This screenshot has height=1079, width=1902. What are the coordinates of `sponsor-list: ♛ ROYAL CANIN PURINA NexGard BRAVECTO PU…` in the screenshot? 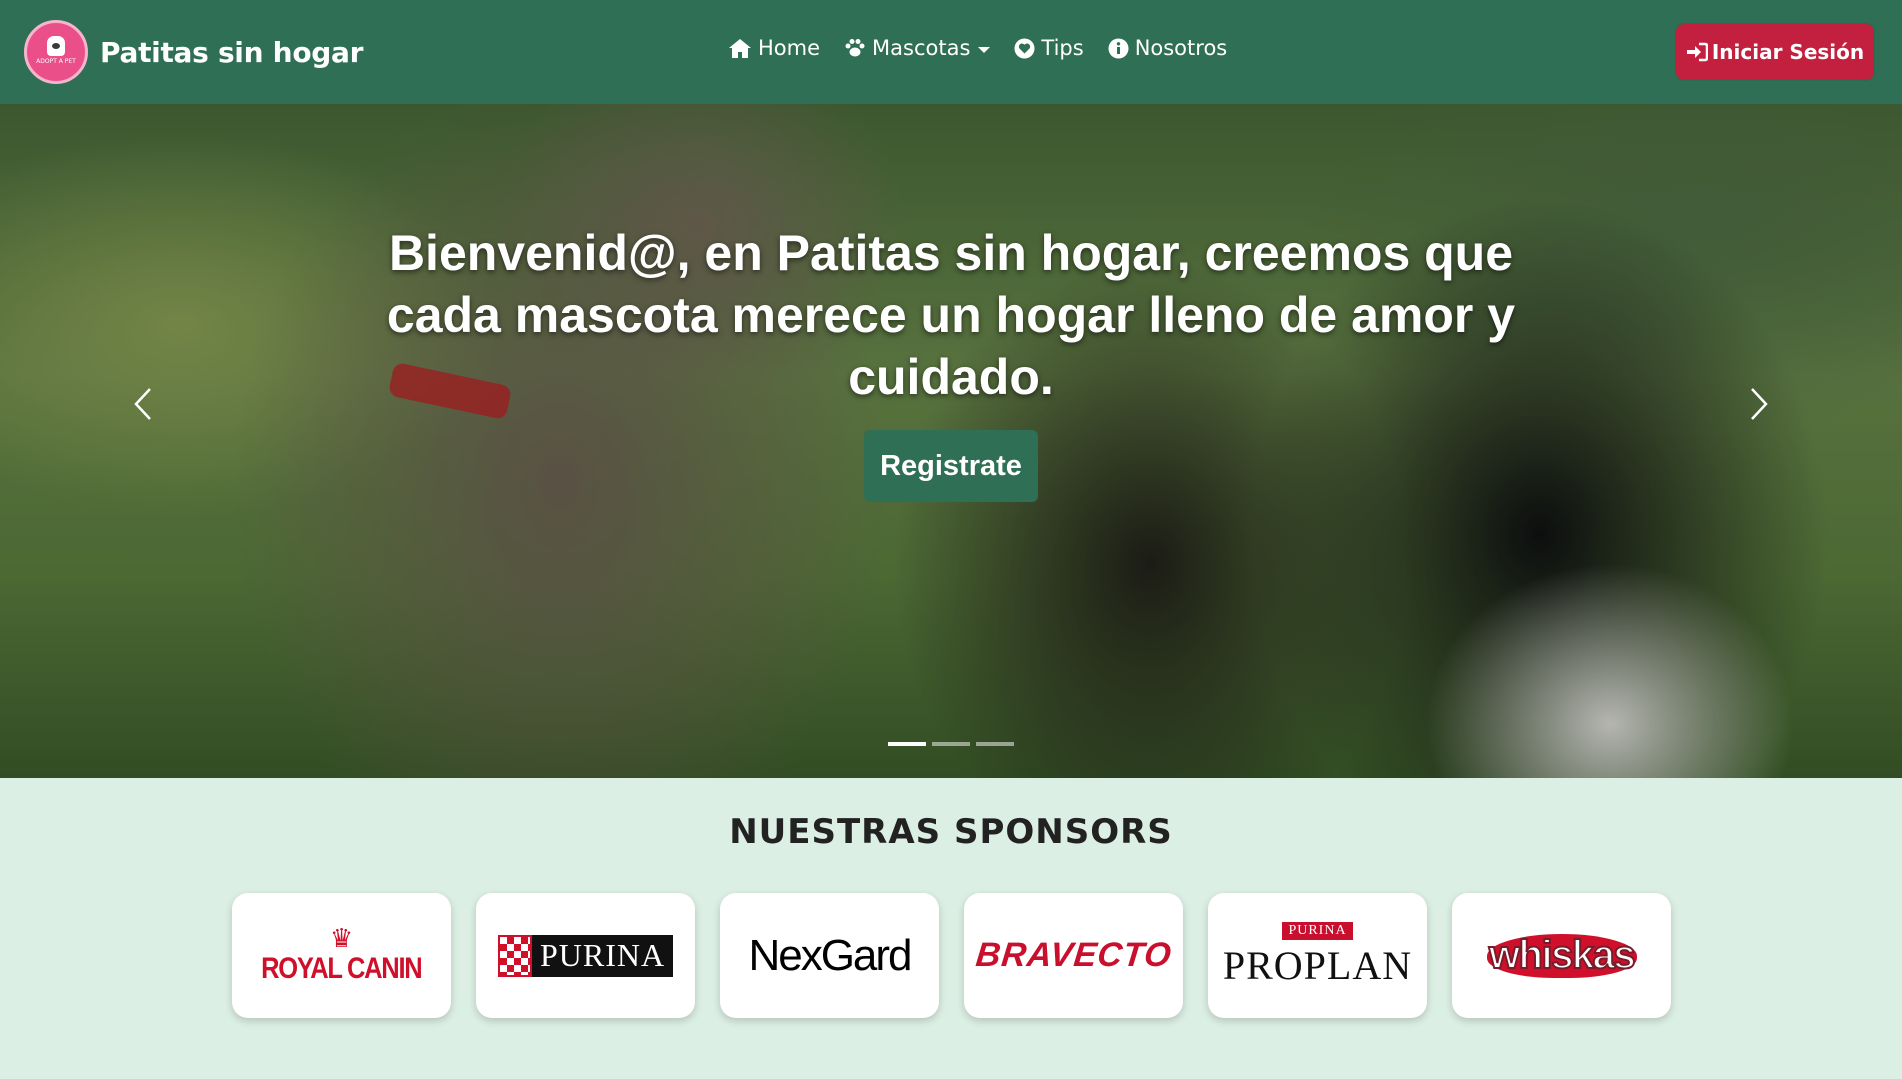 It's located at (951, 955).